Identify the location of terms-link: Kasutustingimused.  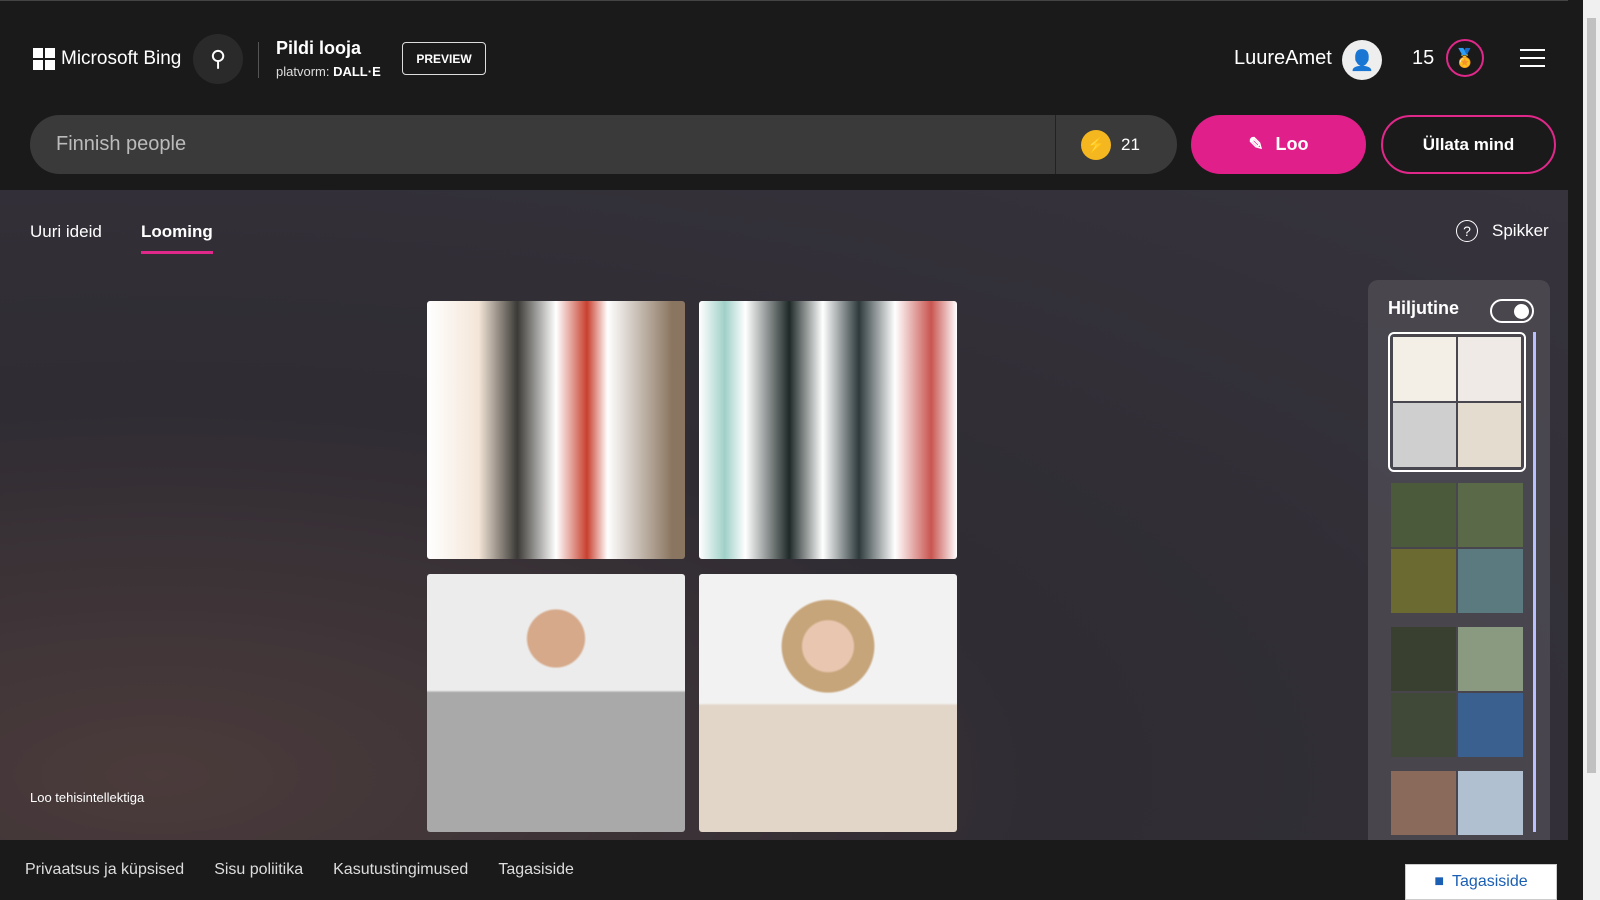
(400, 870).